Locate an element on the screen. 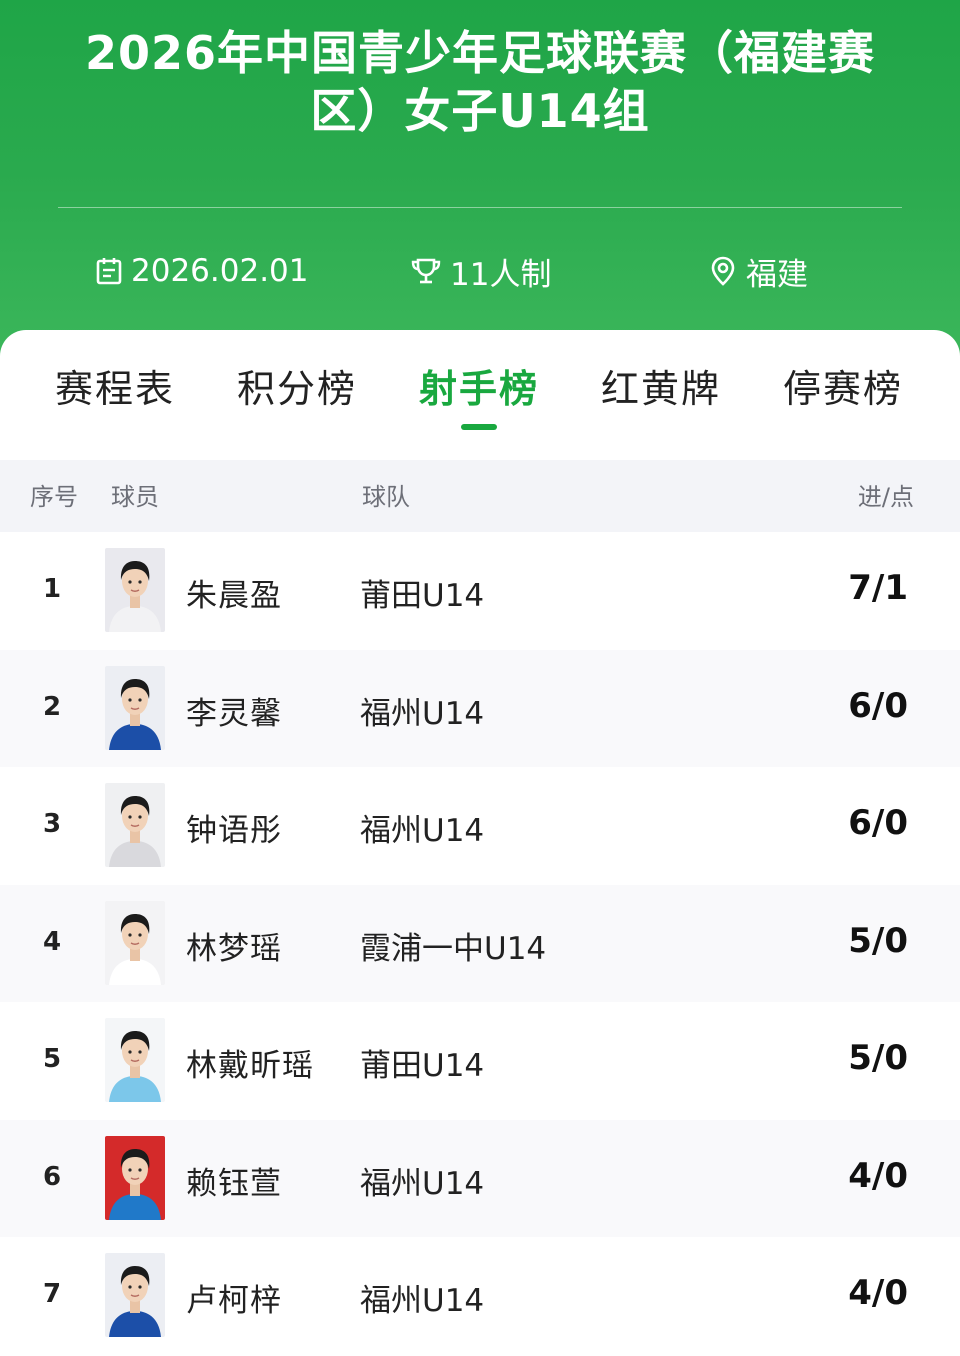 The height and width of the screenshot is (1356, 960). match-format: 11人制 is located at coordinates (481, 271).